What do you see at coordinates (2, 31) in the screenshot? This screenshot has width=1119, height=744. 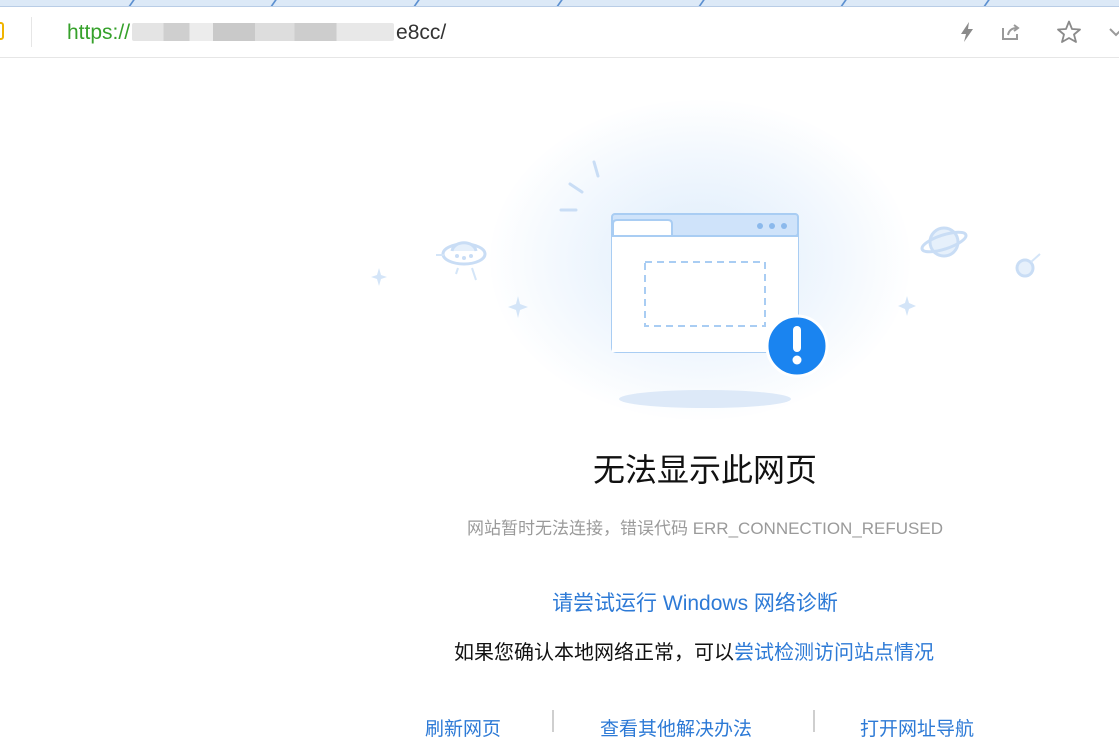 I see `security-icon` at bounding box center [2, 31].